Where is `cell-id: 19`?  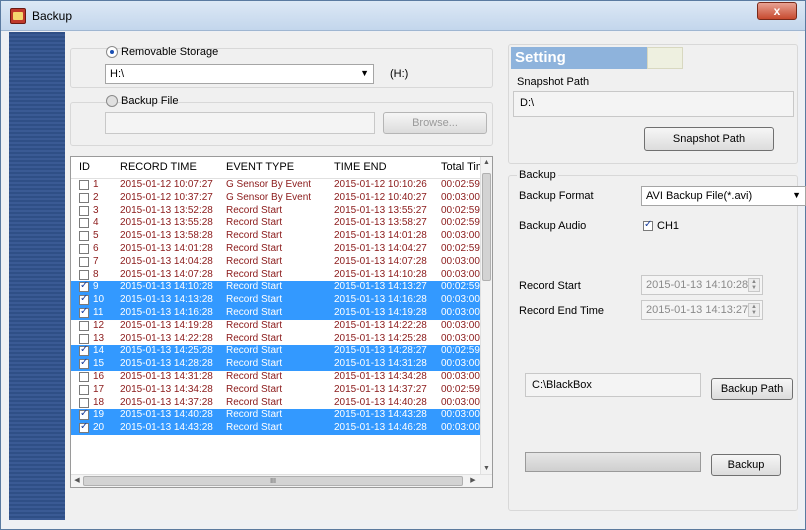 cell-id: 19 is located at coordinates (99, 415).